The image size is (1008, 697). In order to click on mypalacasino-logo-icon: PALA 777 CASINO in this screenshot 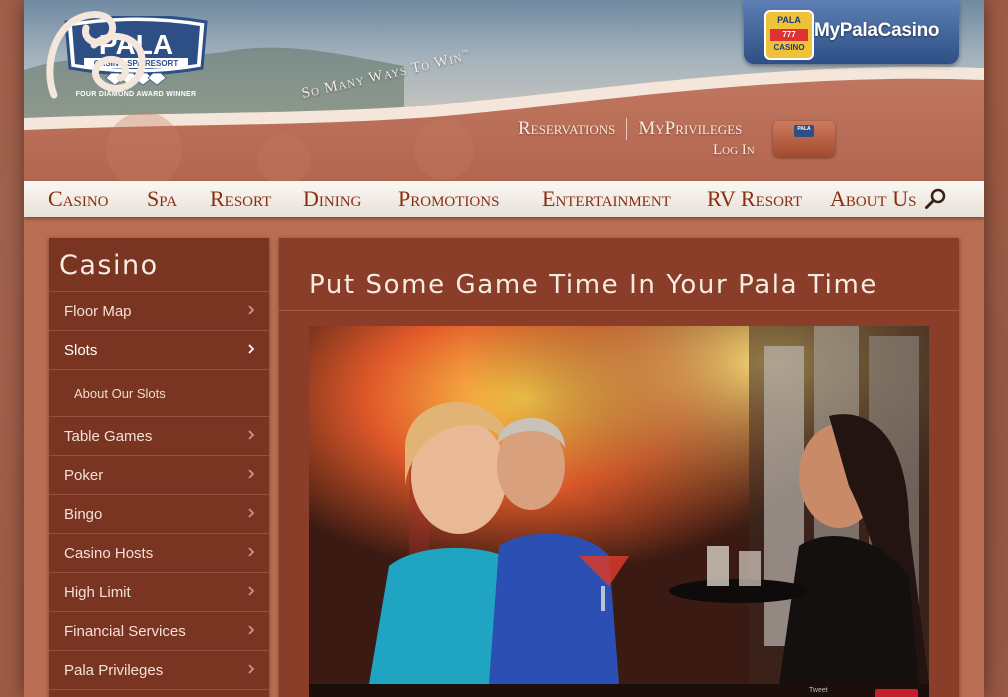, I will do `click(789, 35)`.